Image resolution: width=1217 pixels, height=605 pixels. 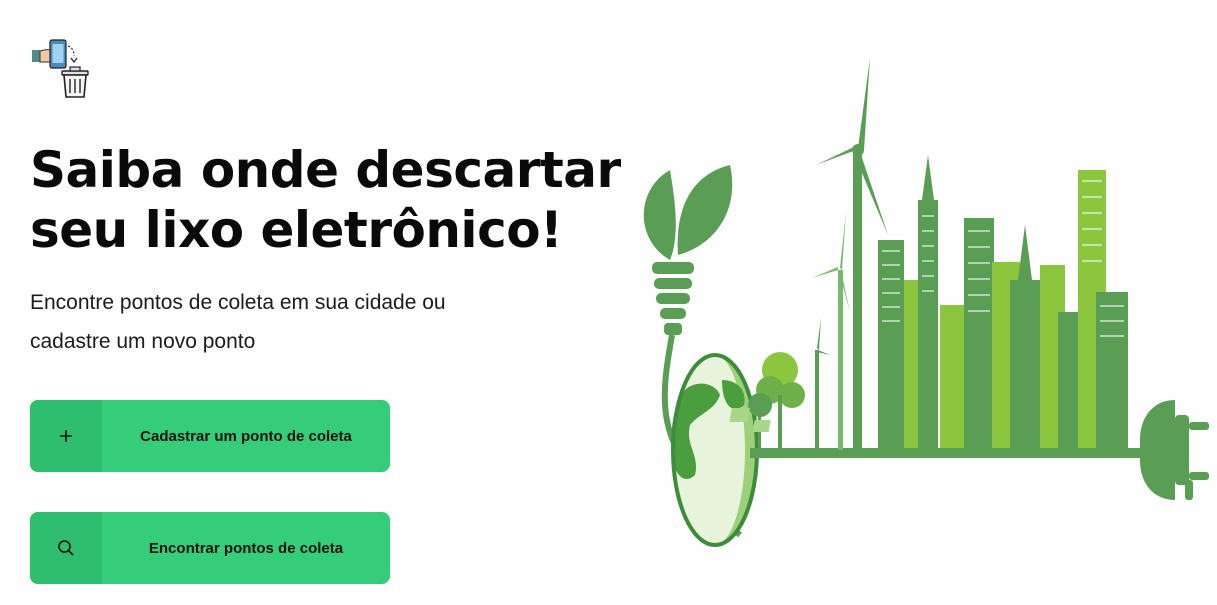 What do you see at coordinates (143, 341) in the screenshot?
I see `subtitle-line-2: cadastre um novo ponto` at bounding box center [143, 341].